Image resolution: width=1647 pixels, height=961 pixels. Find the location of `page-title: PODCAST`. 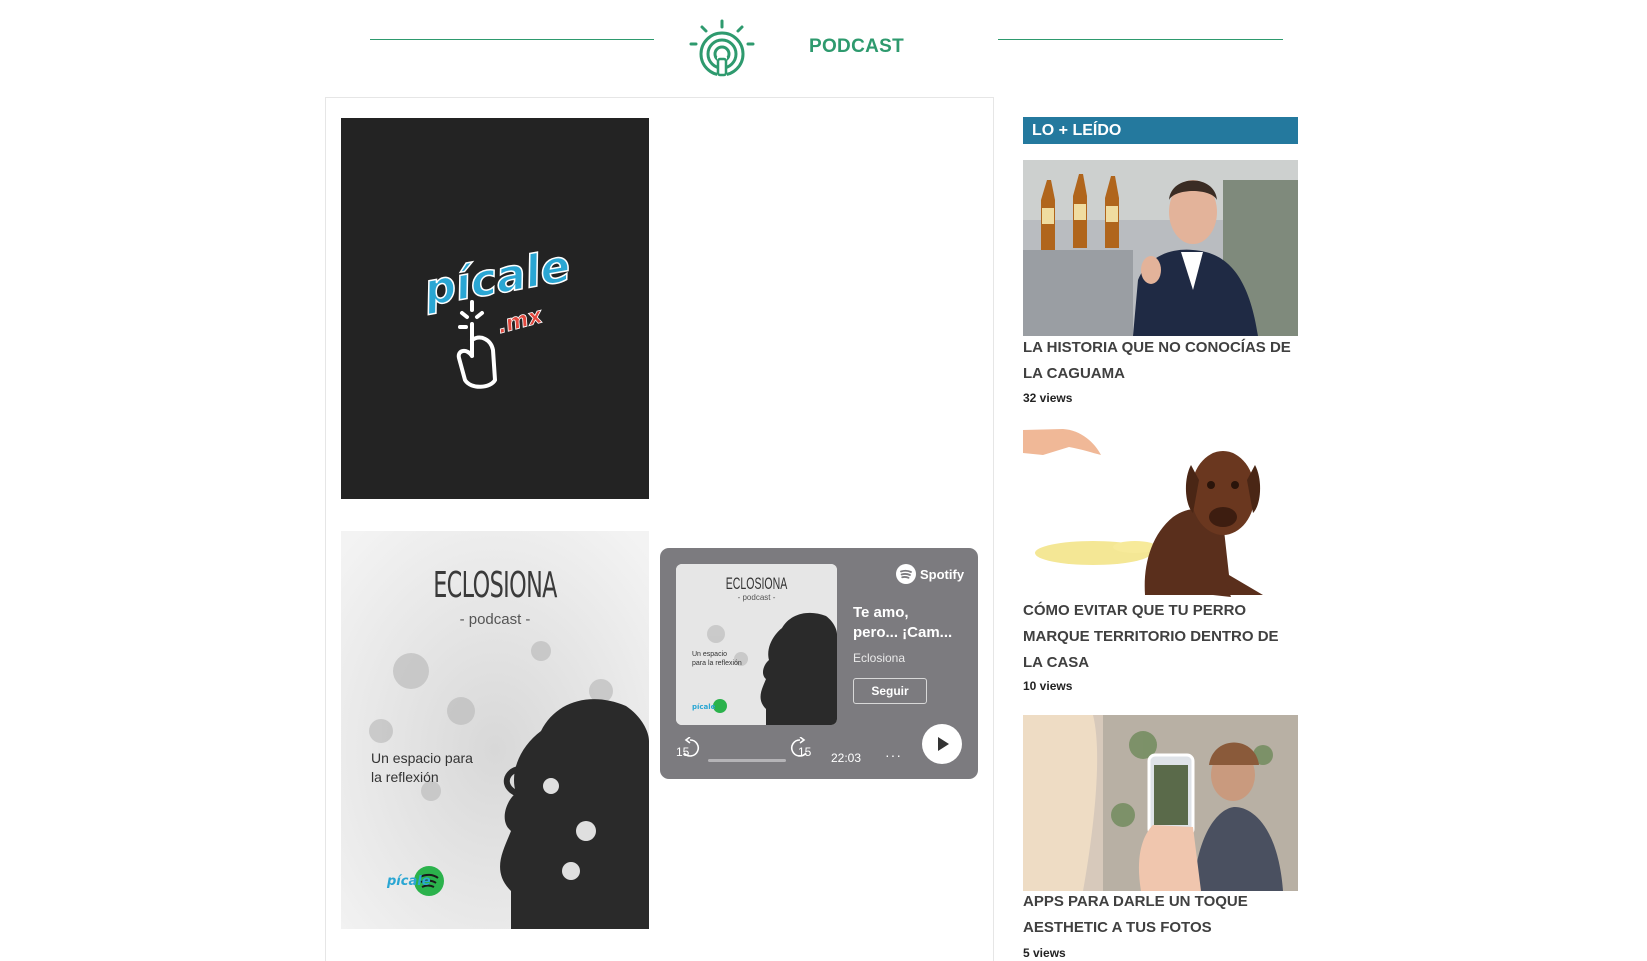

page-title: PODCAST is located at coordinates (856, 46).